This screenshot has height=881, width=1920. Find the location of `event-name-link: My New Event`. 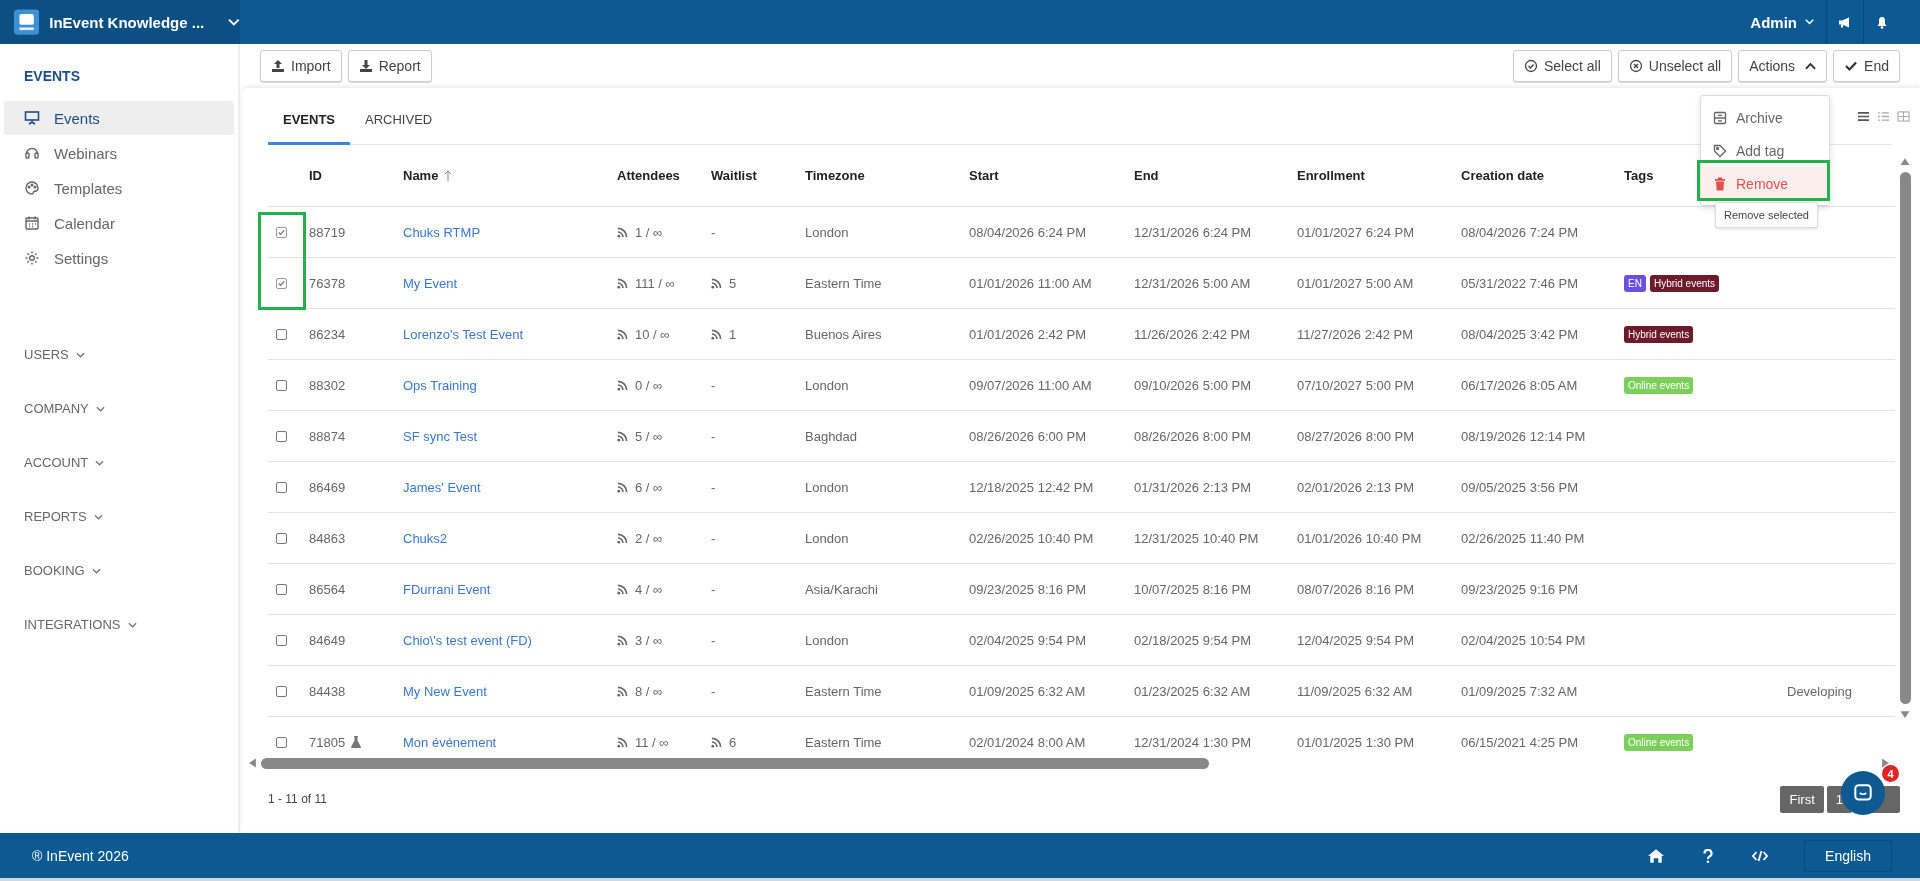

event-name-link: My New Event is located at coordinates (445, 691).